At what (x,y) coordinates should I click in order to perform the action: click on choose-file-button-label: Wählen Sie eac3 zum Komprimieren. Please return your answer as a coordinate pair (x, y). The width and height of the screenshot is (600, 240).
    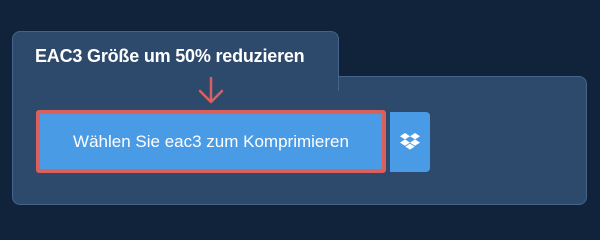
    Looking at the image, I should click on (211, 141).